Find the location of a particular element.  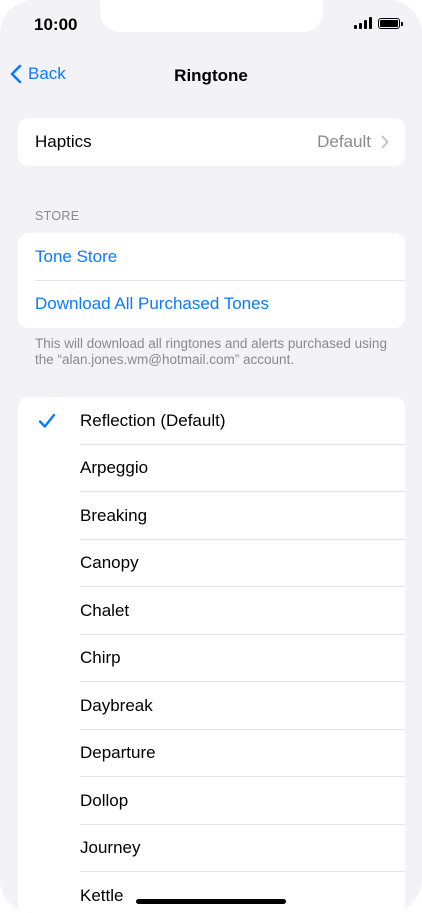

ringtone-label: Daybreak is located at coordinates (116, 705).